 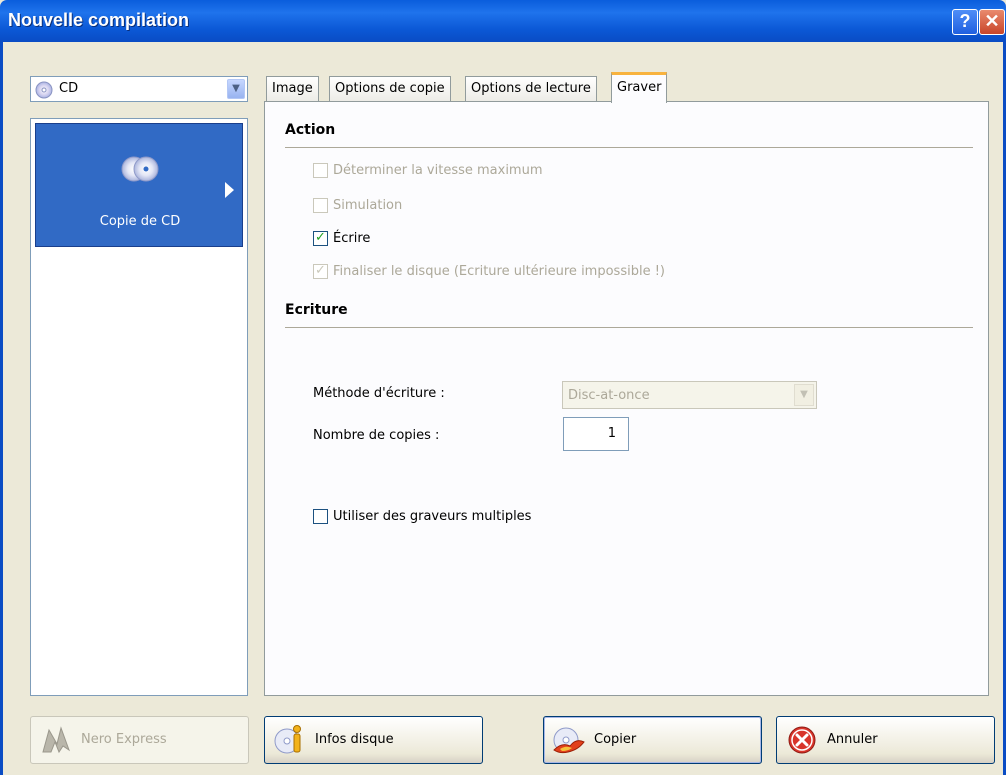 I want to click on two-discs-icon, so click(x=140, y=171).